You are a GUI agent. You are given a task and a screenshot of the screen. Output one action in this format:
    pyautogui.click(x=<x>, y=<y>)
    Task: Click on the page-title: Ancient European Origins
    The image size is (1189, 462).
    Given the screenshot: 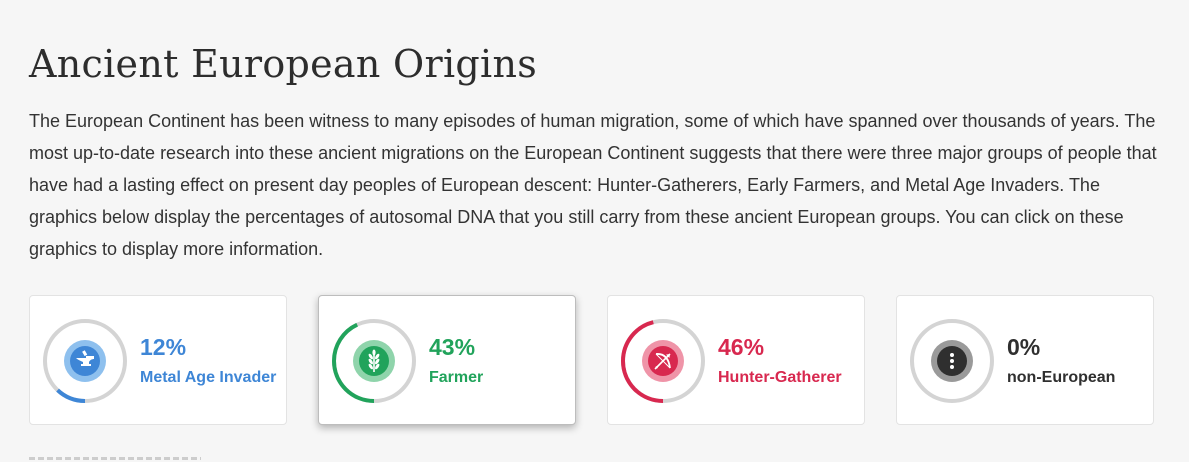 What is the action you would take?
    pyautogui.click(x=283, y=64)
    